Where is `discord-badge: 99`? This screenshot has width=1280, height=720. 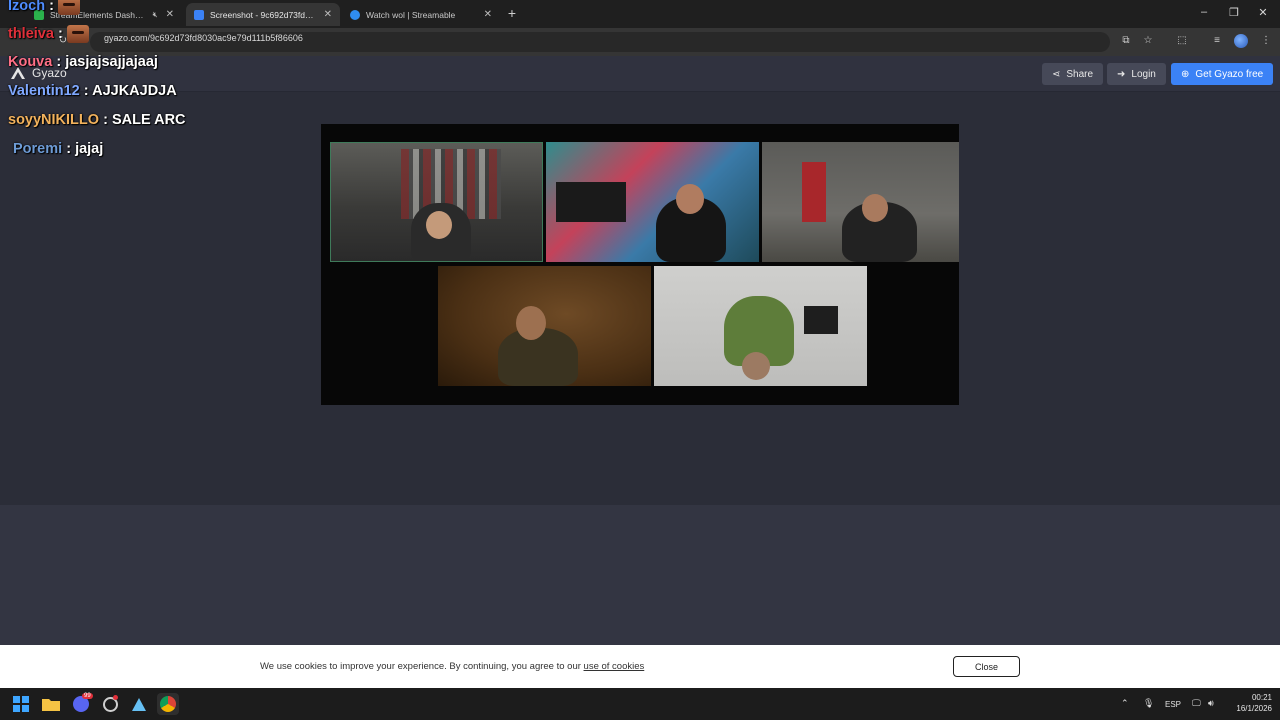
discord-badge: 99 is located at coordinates (87, 696).